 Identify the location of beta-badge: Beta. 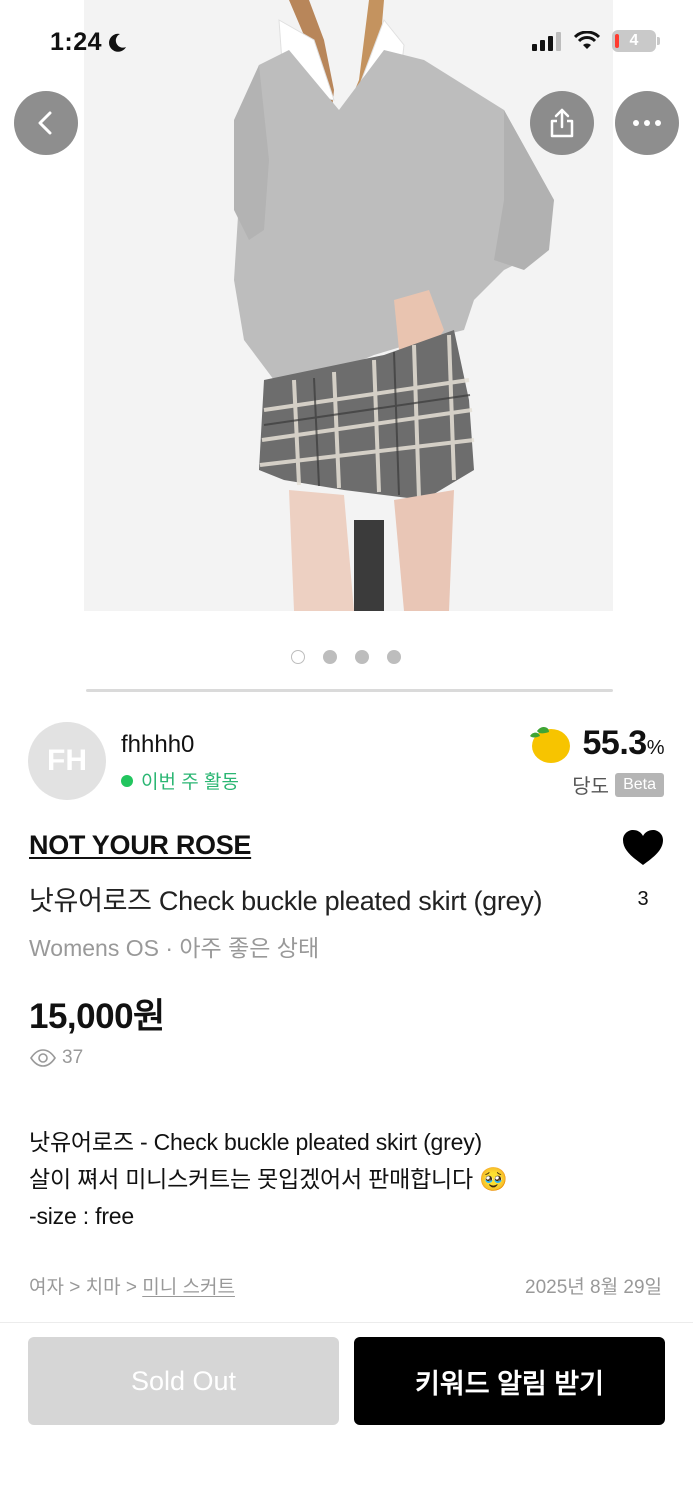
(639, 784).